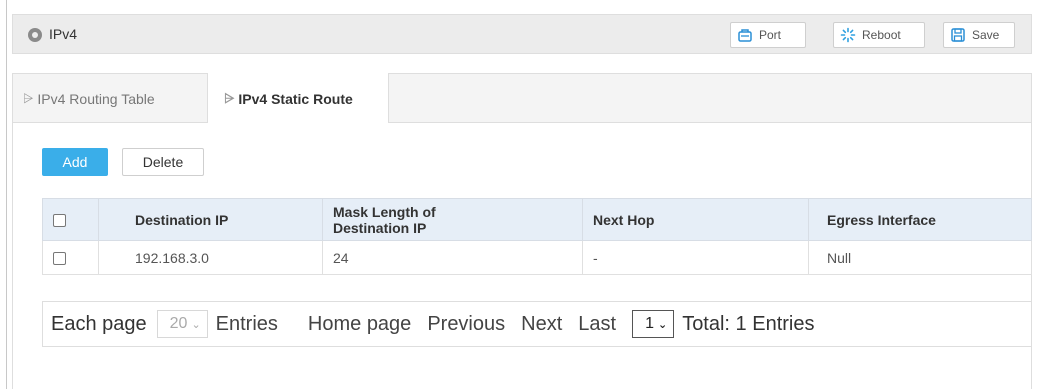 The height and width of the screenshot is (389, 1052). I want to click on reboot-button-label: Reboot, so click(881, 35).